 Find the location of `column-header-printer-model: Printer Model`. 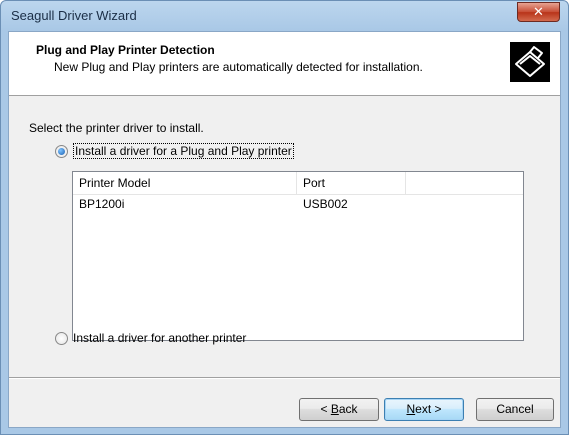

column-header-printer-model: Printer Model is located at coordinates (185, 183).